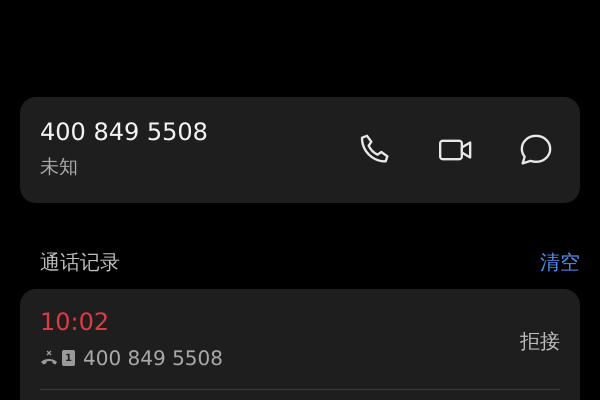 The width and height of the screenshot is (600, 400). Describe the element at coordinates (540, 342) in the screenshot. I see `call-result: 拒接` at that location.